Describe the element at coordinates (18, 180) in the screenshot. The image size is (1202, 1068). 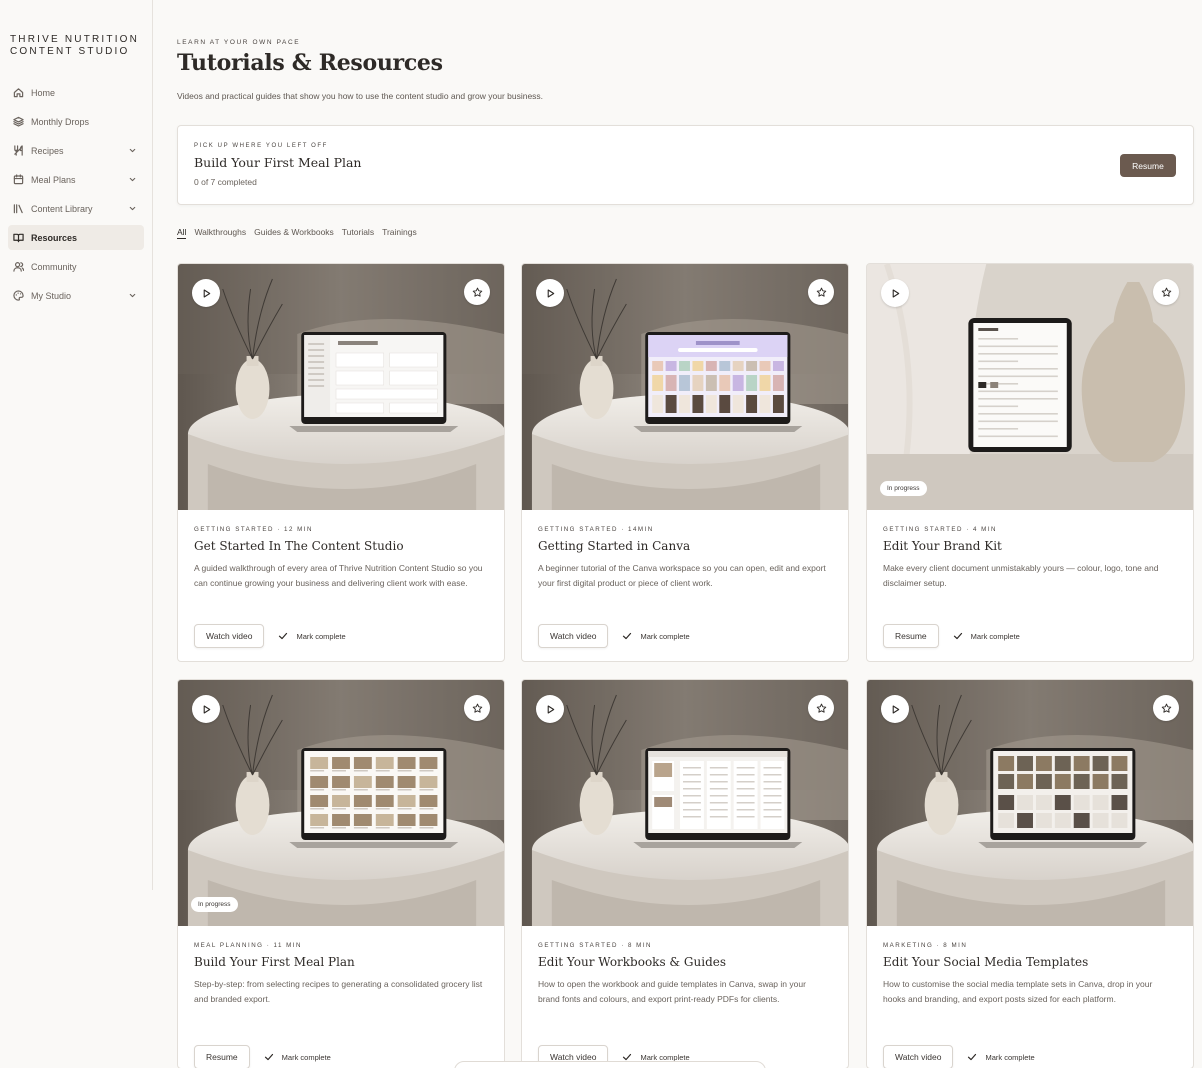
I see `calendar-icon` at that location.